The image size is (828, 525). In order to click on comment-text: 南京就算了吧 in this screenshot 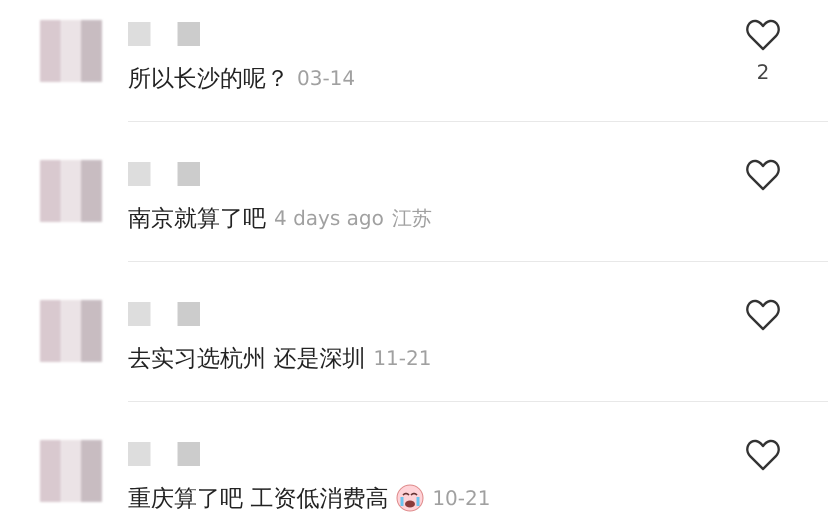, I will do `click(197, 219)`.